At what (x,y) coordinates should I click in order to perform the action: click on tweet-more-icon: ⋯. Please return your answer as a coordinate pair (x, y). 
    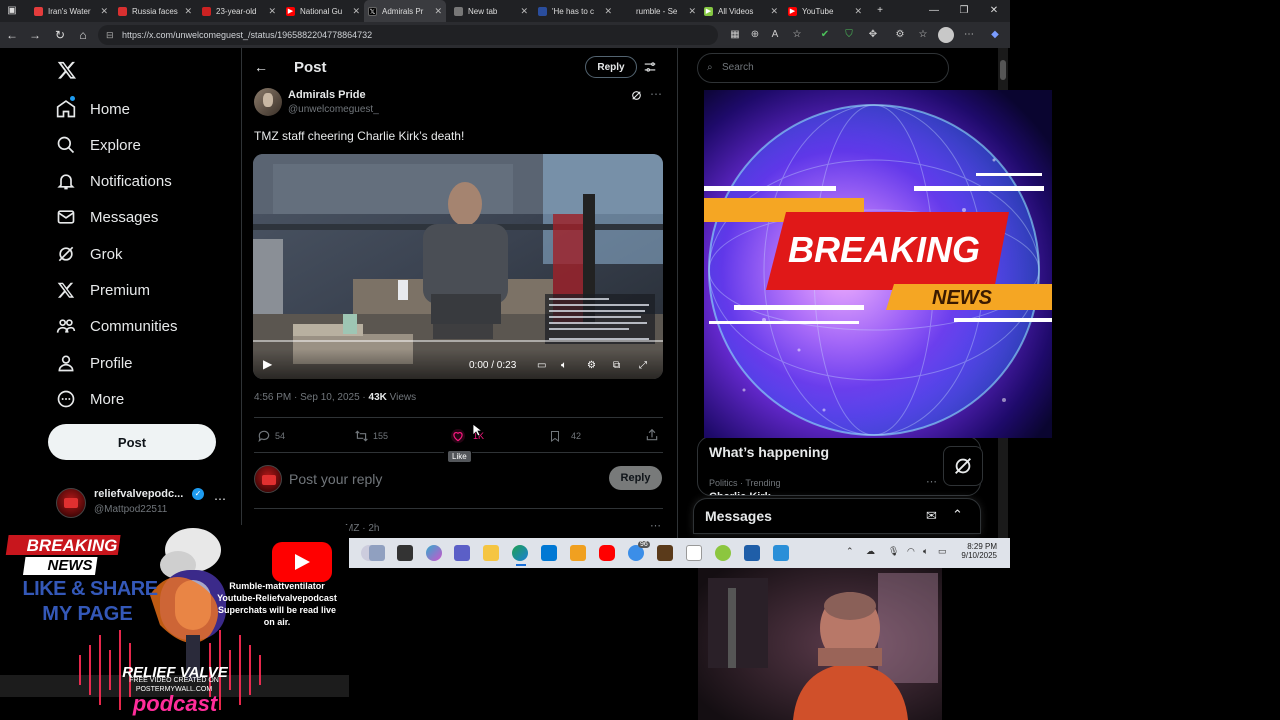
    Looking at the image, I should click on (656, 94).